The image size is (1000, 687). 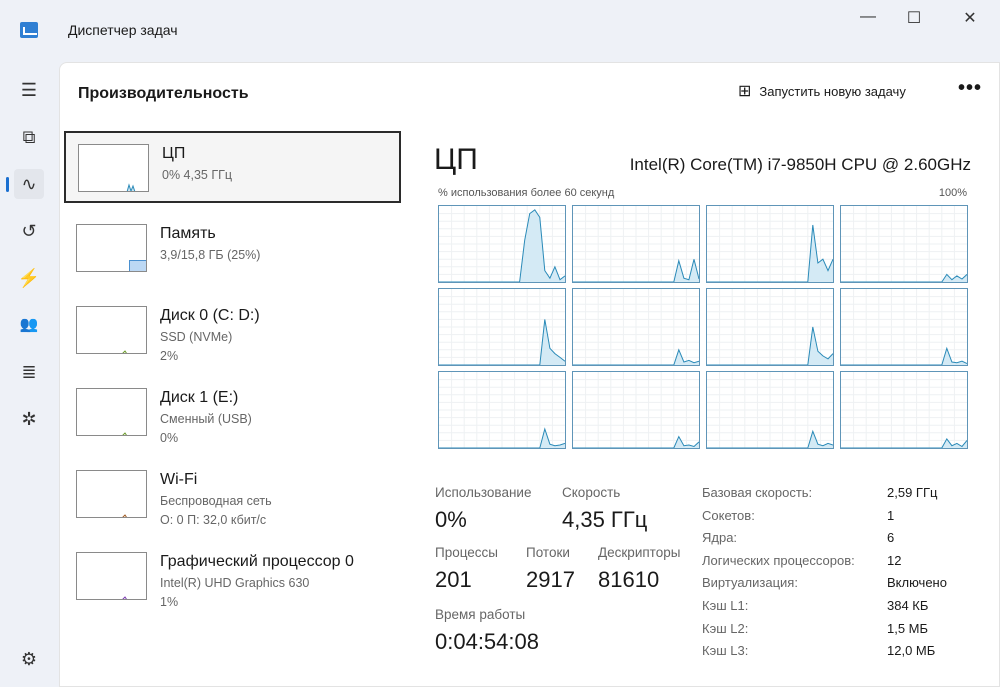 What do you see at coordinates (605, 519) in the screenshot?
I see `speed-value: 4,35 ГГц` at bounding box center [605, 519].